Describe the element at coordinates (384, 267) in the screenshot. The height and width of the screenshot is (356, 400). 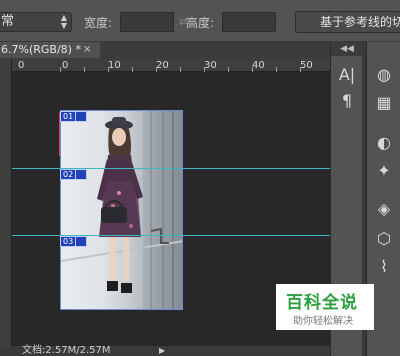
I see `paths-icon: ⌇` at that location.